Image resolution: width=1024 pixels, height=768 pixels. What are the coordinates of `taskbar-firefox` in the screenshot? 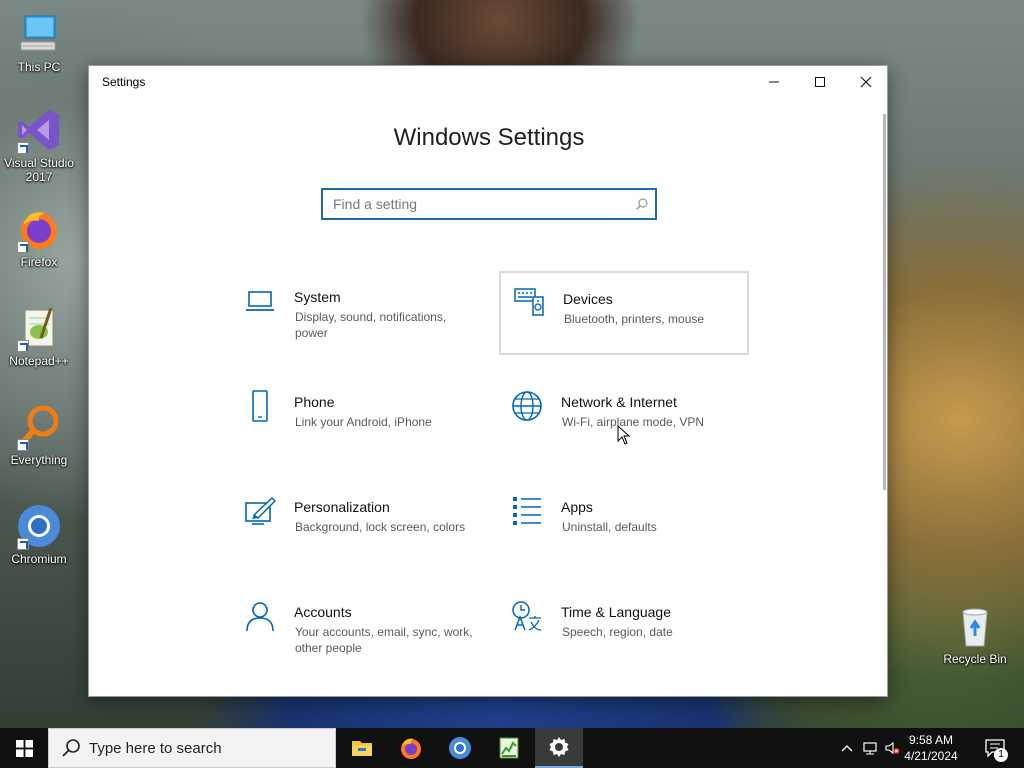 It's located at (411, 748).